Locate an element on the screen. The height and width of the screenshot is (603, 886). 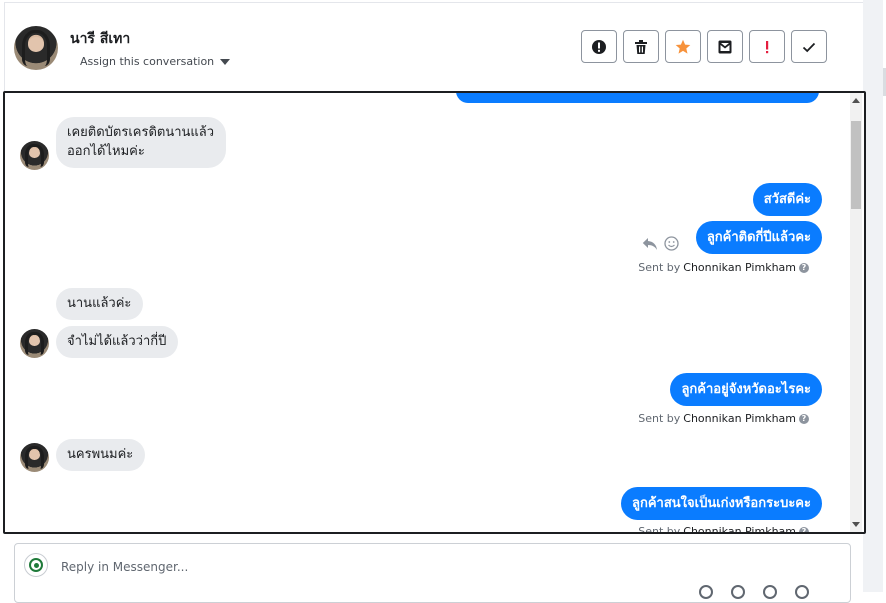
page-logo-icon is located at coordinates (36, 565).